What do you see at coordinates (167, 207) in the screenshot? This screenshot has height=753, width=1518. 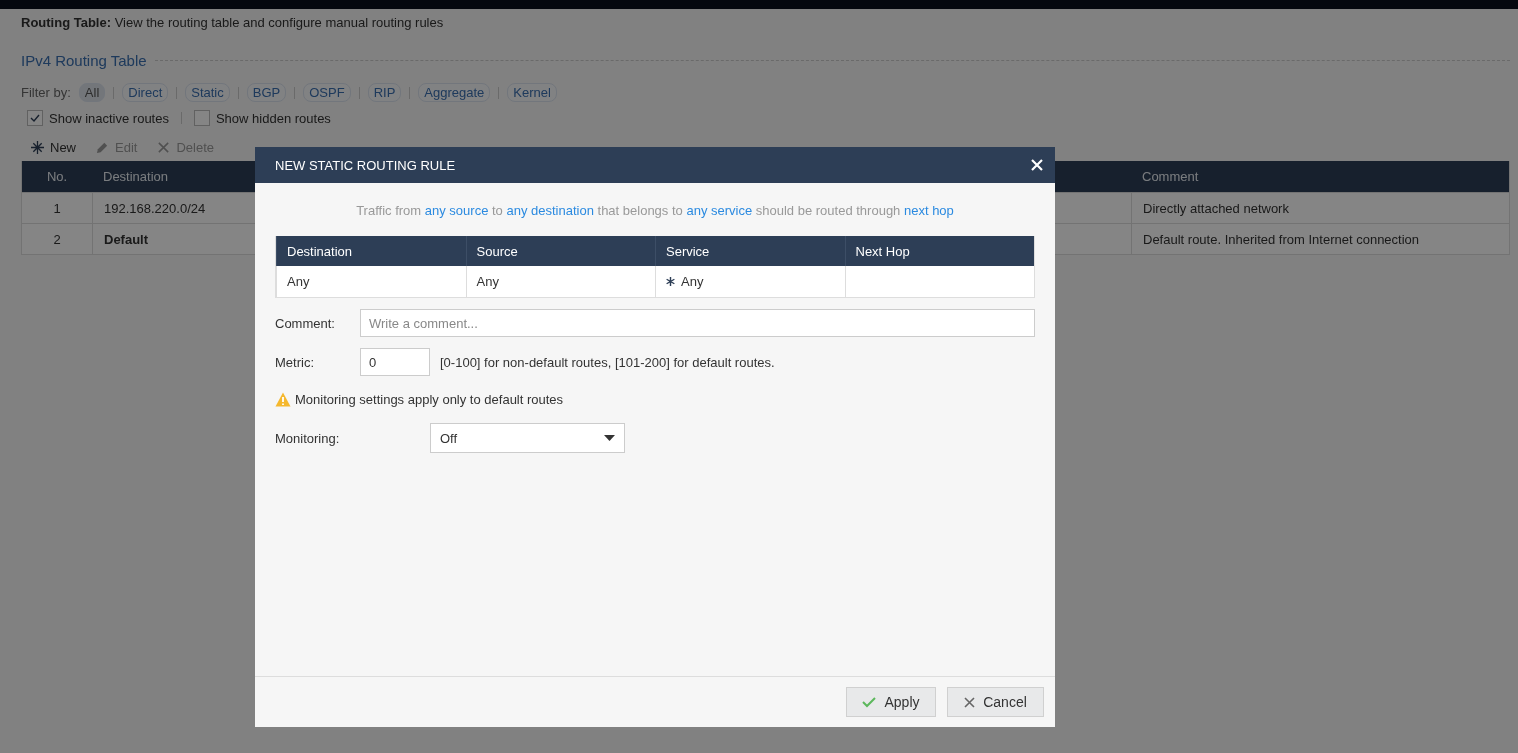 I see `table-cell: 192.168.220.0/24` at bounding box center [167, 207].